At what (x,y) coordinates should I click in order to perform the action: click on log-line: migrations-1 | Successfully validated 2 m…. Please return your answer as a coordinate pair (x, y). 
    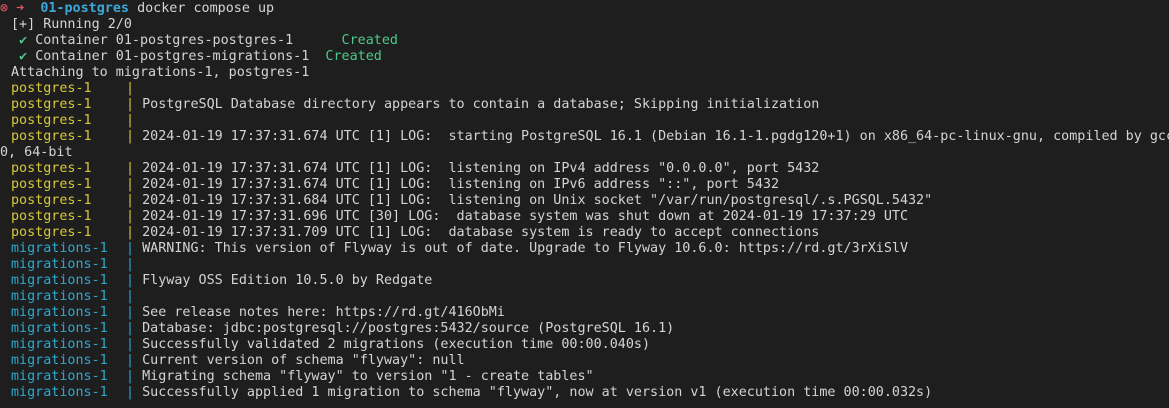
    Looking at the image, I should click on (584, 345).